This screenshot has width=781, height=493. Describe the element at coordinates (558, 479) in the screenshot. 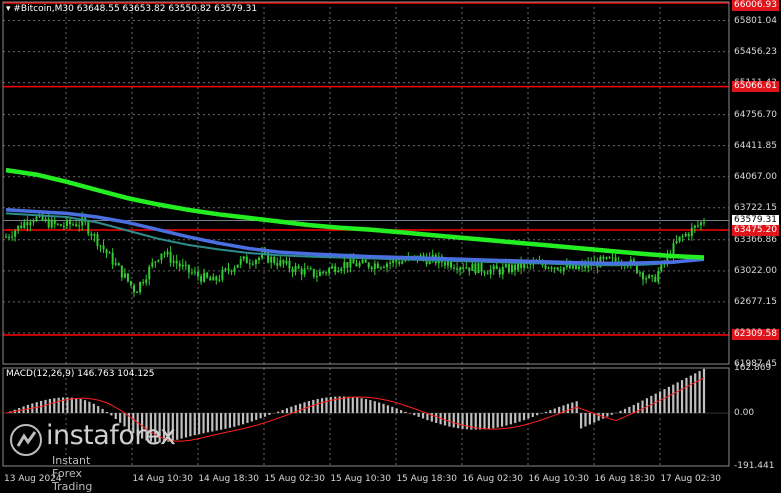

I see `time-tick: 16 Aug 10:30` at that location.